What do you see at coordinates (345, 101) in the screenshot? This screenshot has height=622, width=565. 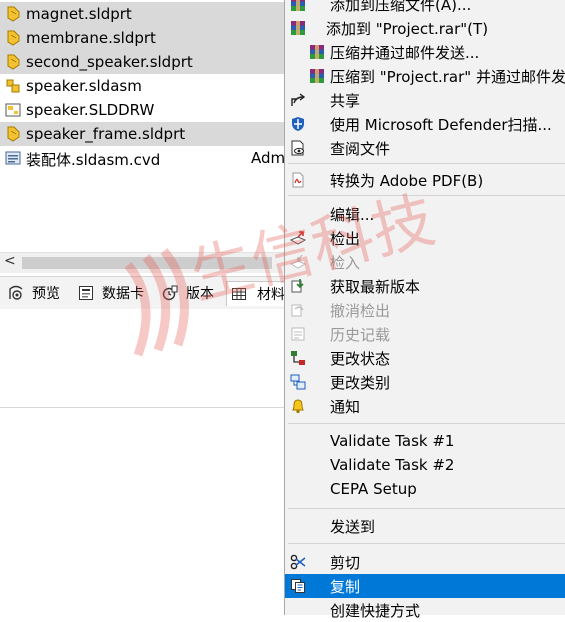 I see `menu-label: 共享` at bounding box center [345, 101].